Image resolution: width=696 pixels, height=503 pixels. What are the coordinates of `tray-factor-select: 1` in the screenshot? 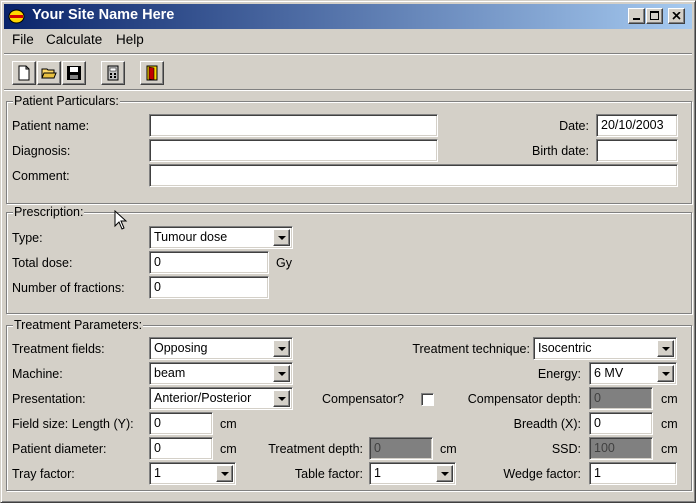 It's located at (192, 473).